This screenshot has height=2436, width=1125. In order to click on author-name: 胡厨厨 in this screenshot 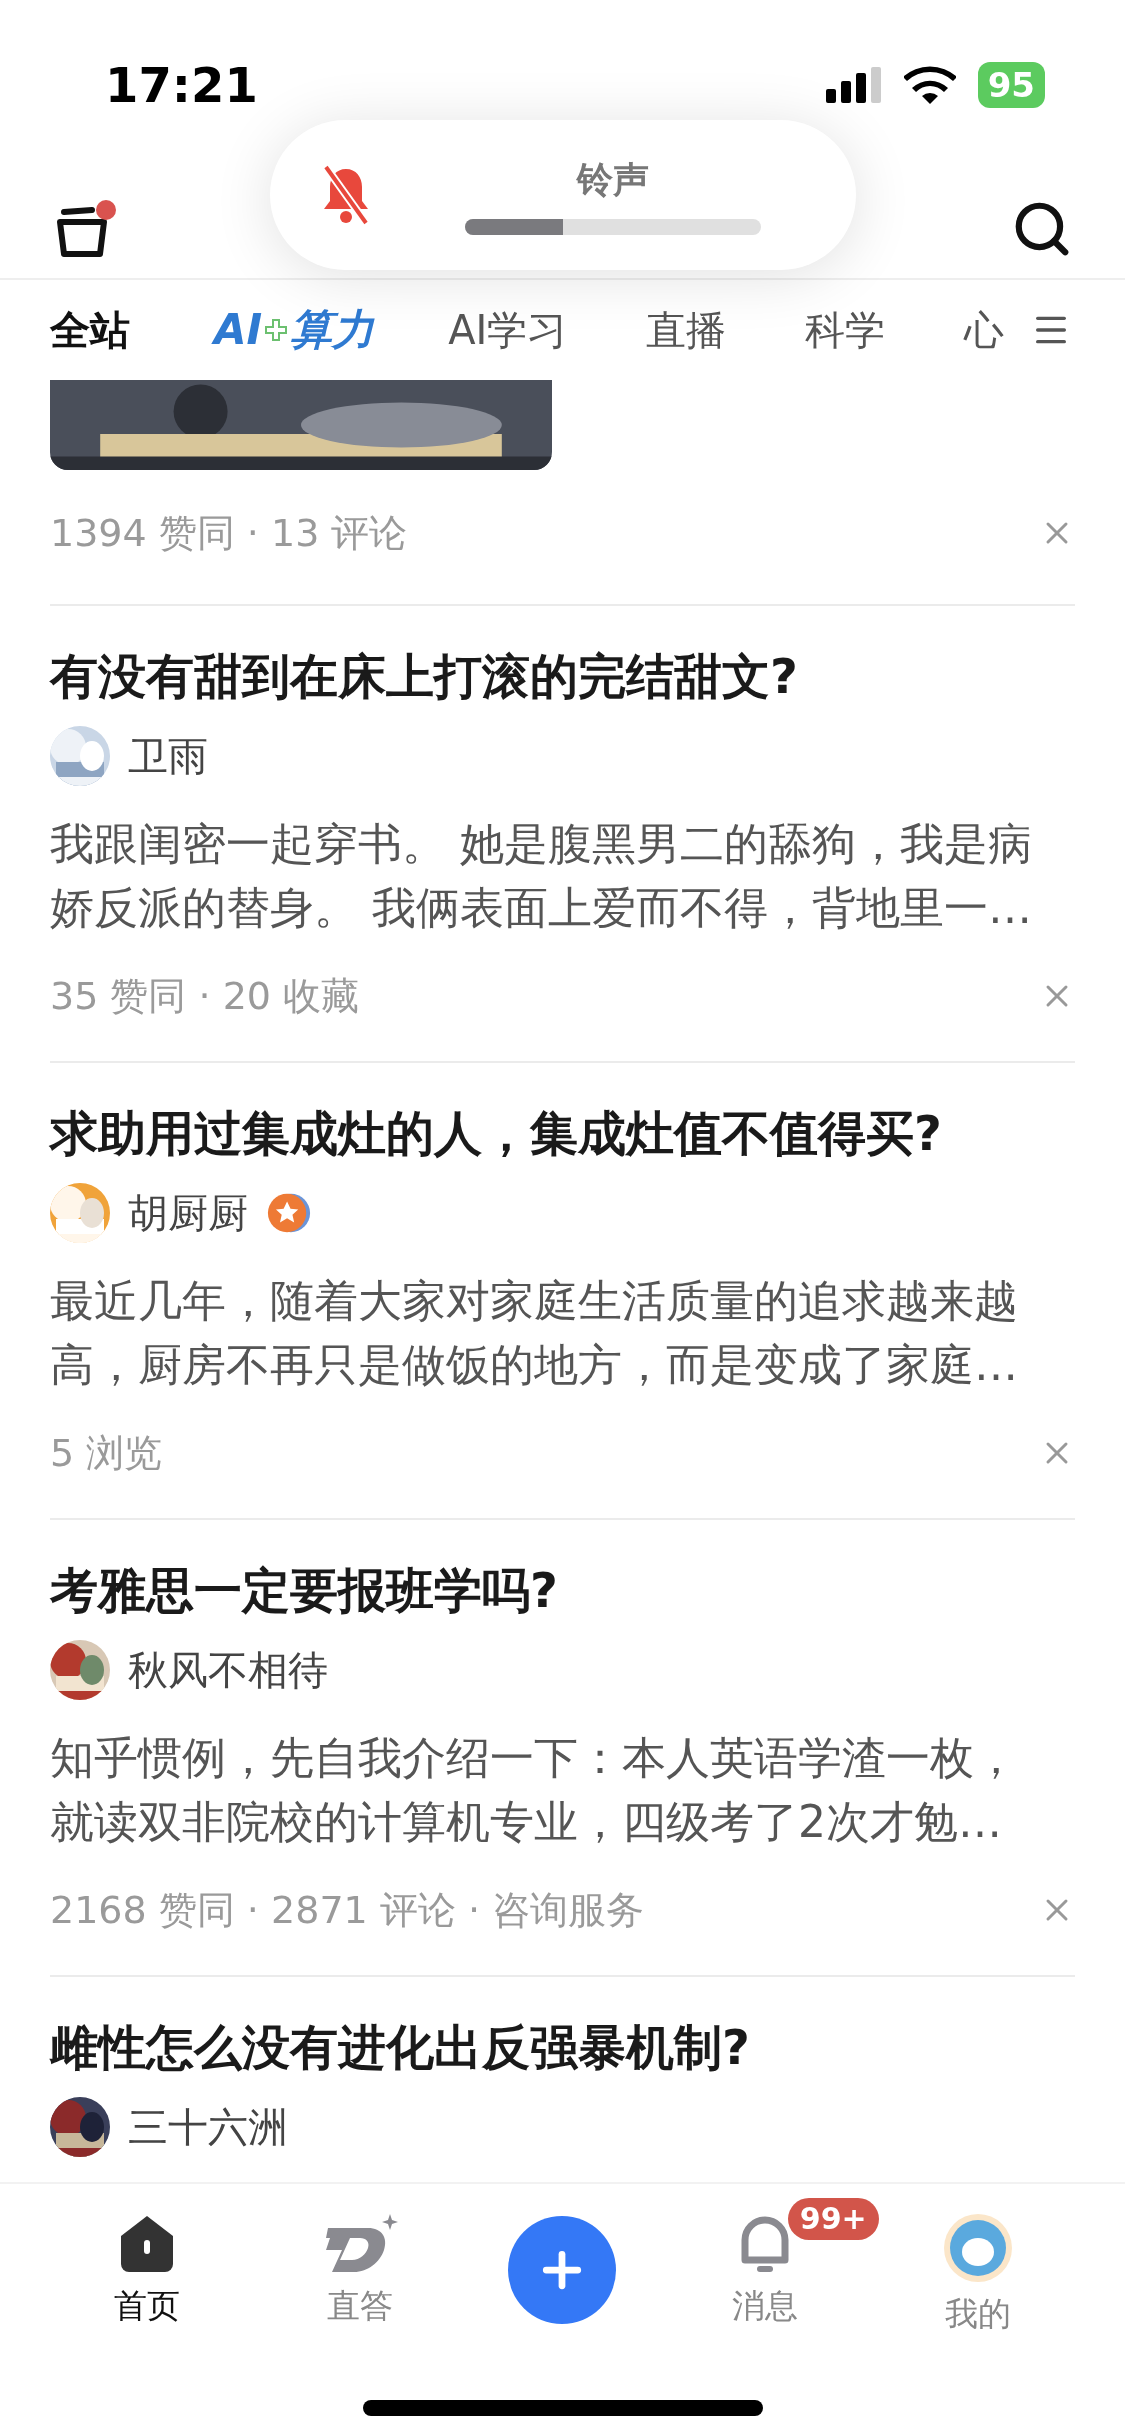, I will do `click(188, 1213)`.